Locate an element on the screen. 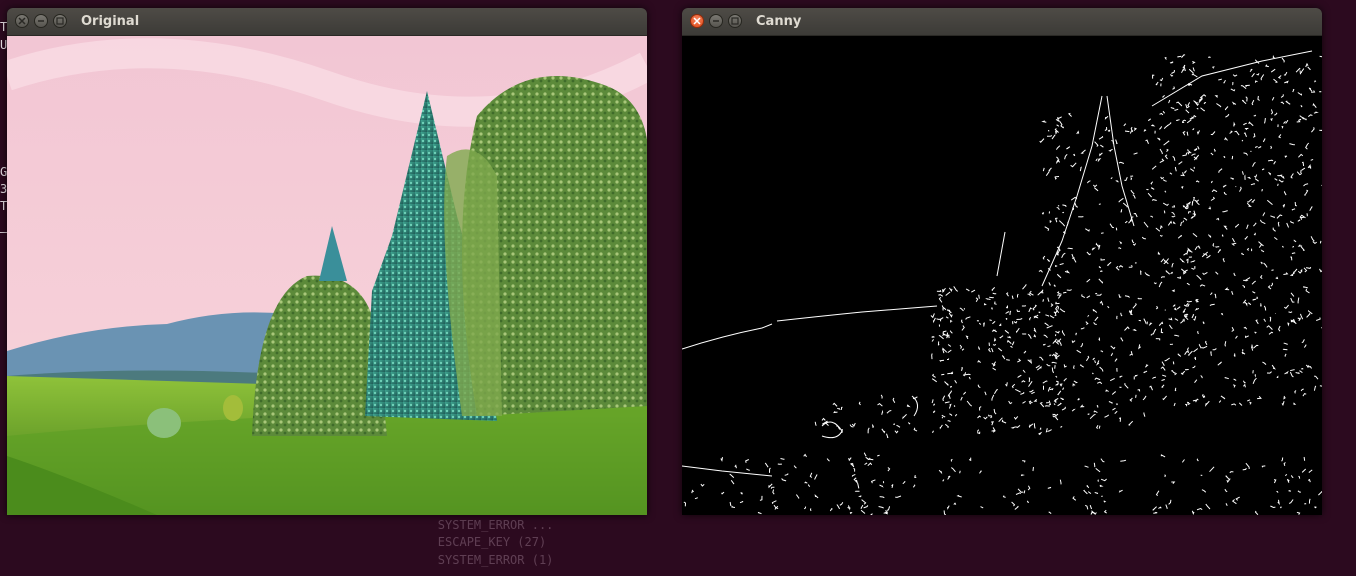 This screenshot has width=1356, height=576. terminal-line: ESCAPE_KEY (27) is located at coordinates (463, 542).